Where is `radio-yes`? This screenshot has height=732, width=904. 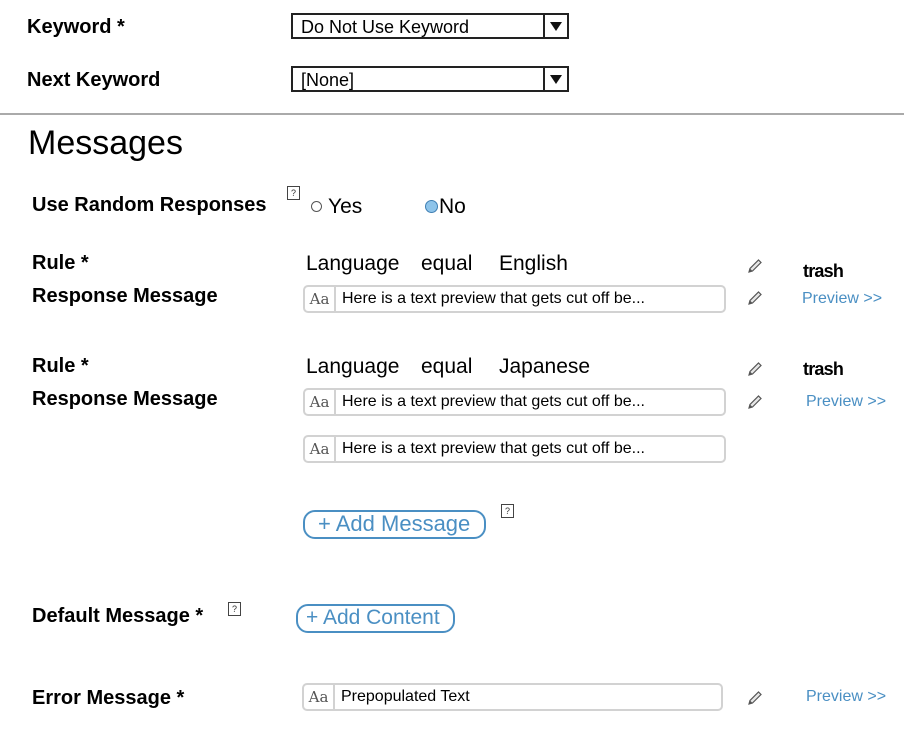
radio-yes is located at coordinates (316, 206).